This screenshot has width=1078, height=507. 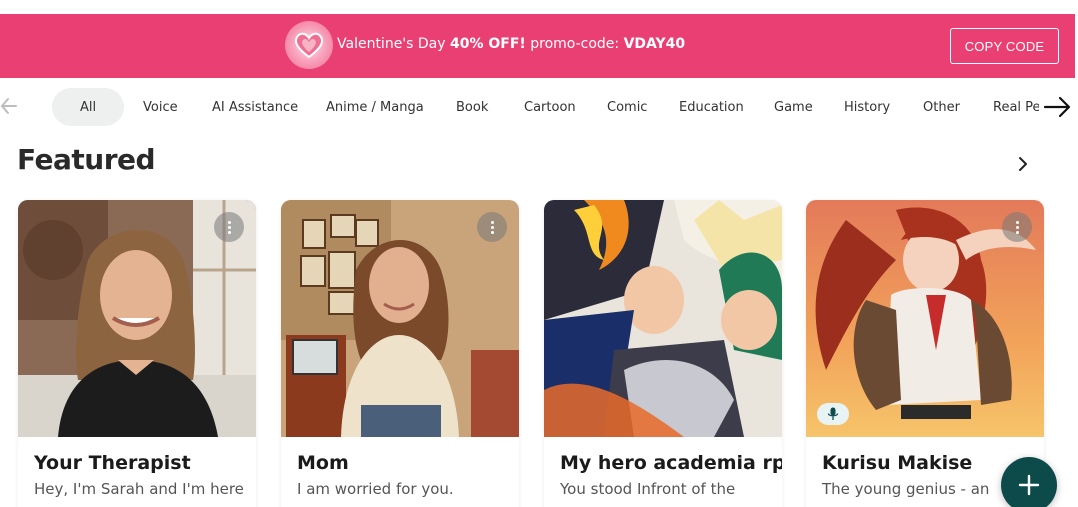 I want to click on card-title: Mom, so click(x=323, y=463).